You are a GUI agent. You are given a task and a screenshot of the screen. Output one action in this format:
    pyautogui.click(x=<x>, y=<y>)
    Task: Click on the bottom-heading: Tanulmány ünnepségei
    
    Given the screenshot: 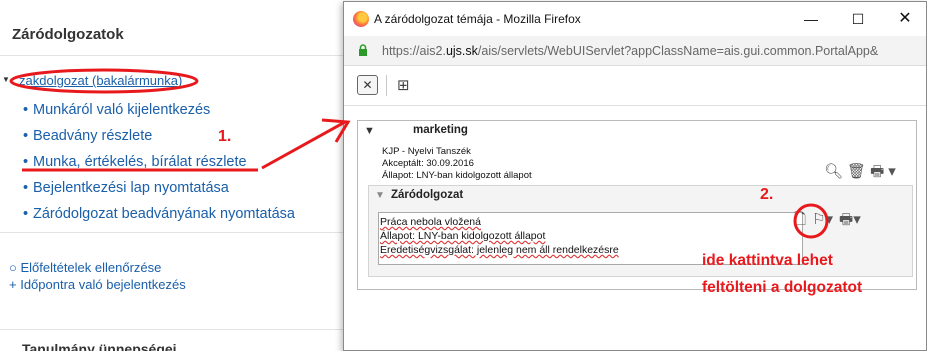 What is the action you would take?
    pyautogui.click(x=99, y=346)
    